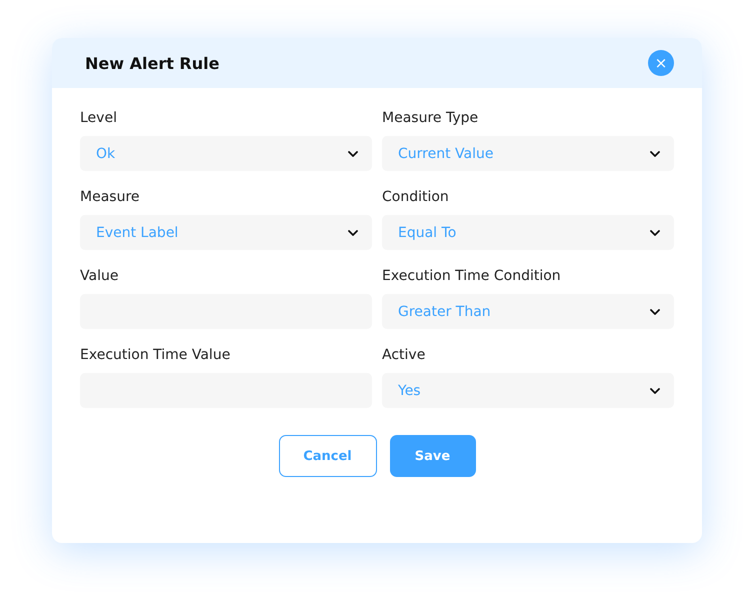 Image resolution: width=754 pixels, height=609 pixels. Describe the element at coordinates (528, 390) in the screenshot. I see `dropdown: Yes` at that location.